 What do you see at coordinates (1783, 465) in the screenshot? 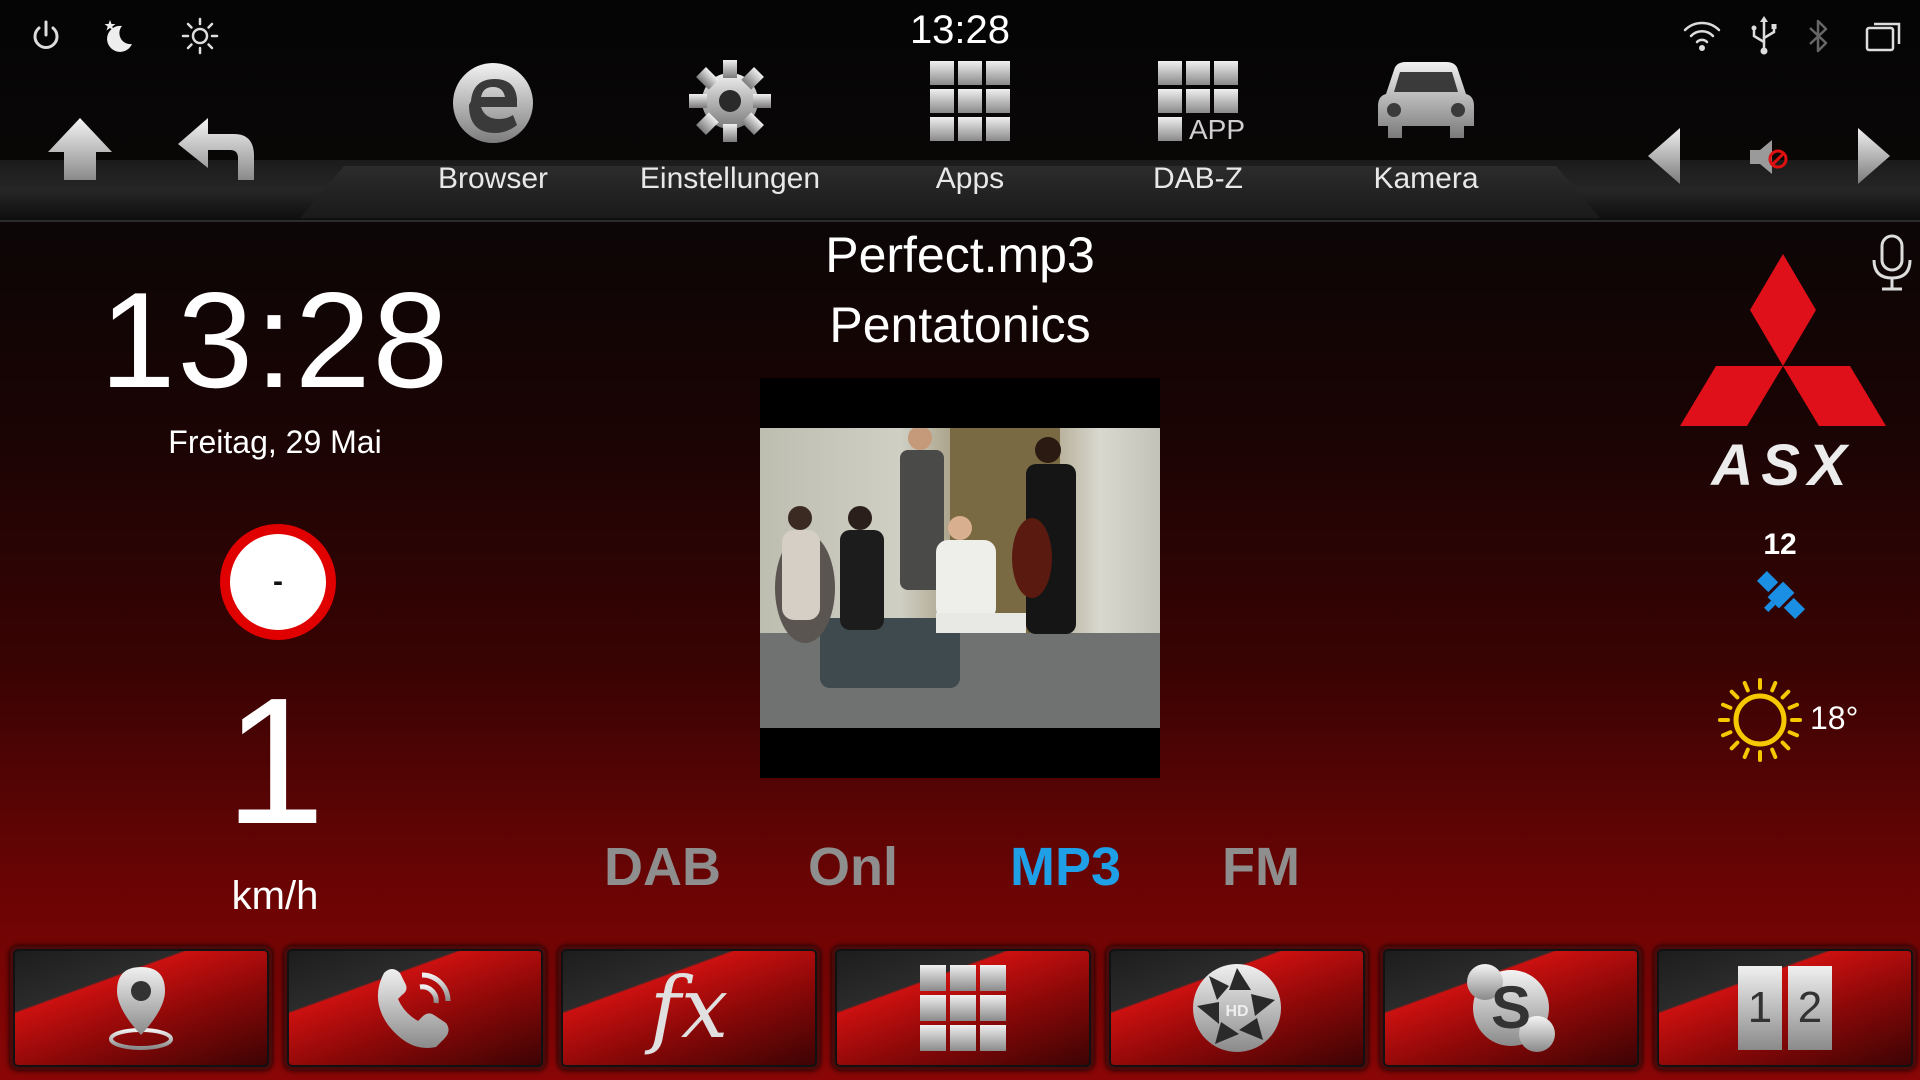
I see `brand-model-text: ASX` at bounding box center [1783, 465].